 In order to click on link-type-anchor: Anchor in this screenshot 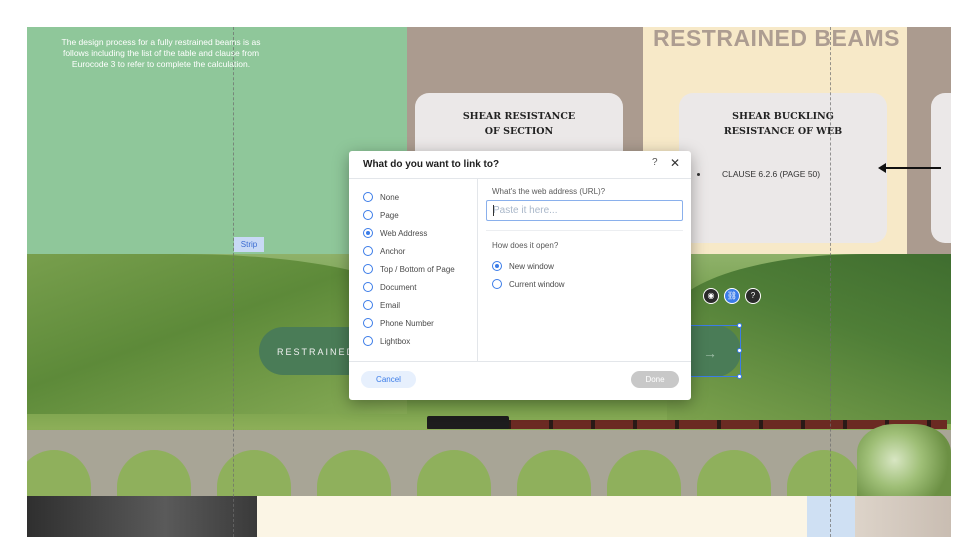, I will do `click(384, 251)`.